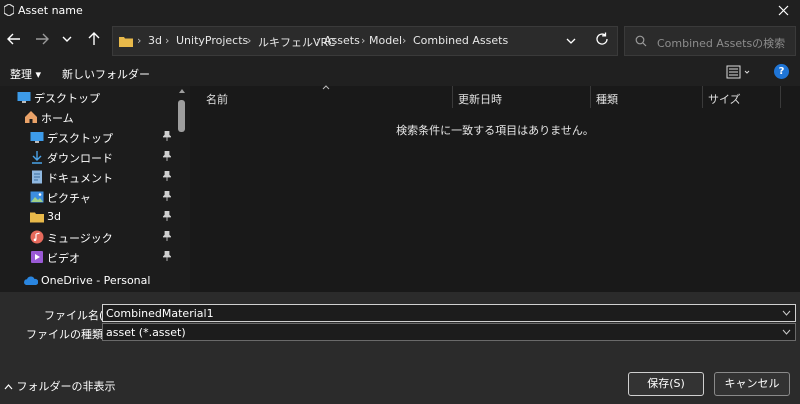  What do you see at coordinates (480, 99) in the screenshot?
I see `column-header-label: 更新日時` at bounding box center [480, 99].